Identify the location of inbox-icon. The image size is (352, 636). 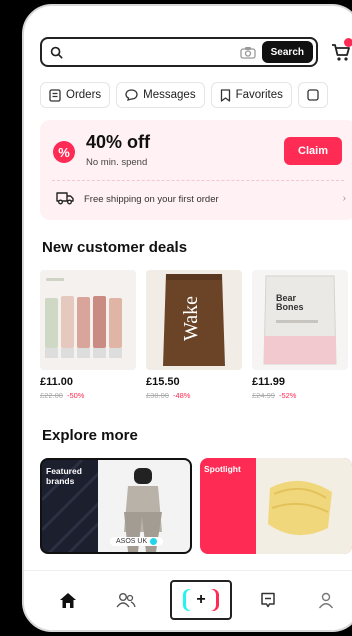
(268, 599).